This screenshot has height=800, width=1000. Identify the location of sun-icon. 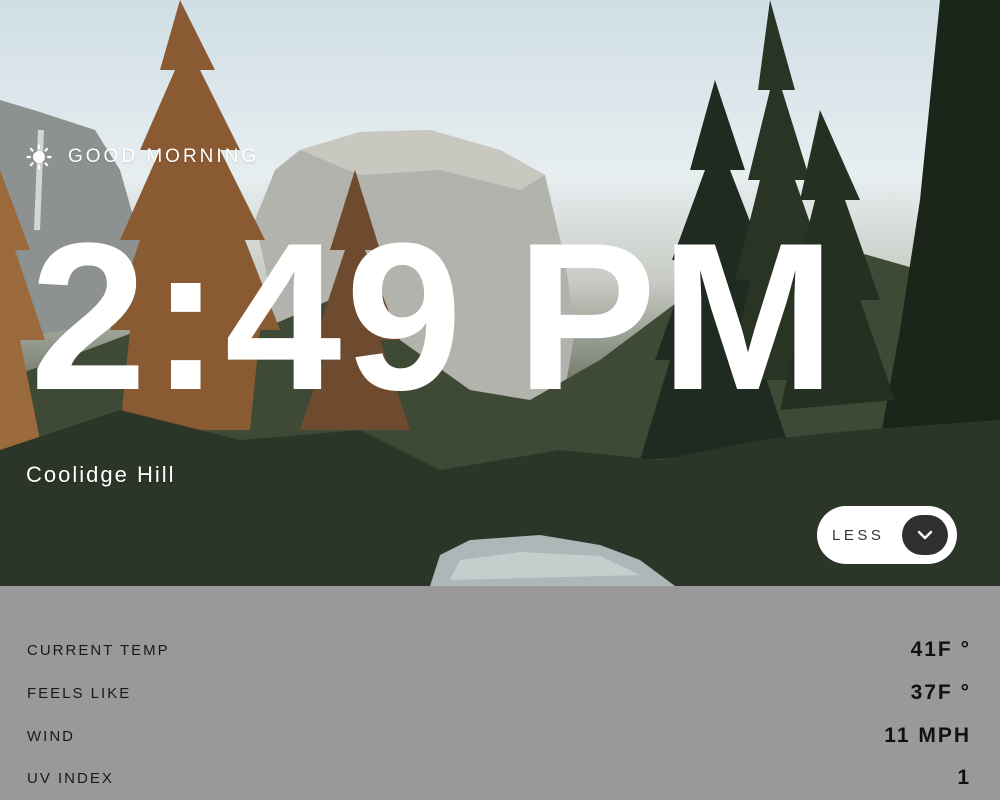
(39, 157).